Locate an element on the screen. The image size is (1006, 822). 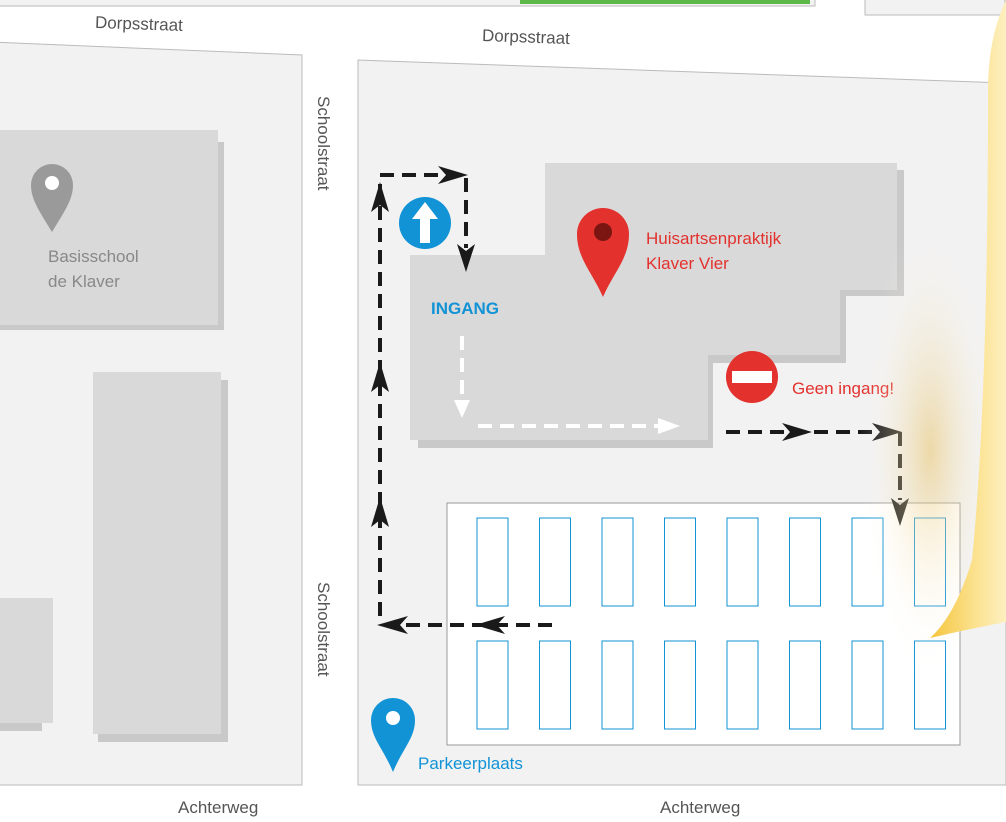
one-way-arrow-icon is located at coordinates (425, 223).